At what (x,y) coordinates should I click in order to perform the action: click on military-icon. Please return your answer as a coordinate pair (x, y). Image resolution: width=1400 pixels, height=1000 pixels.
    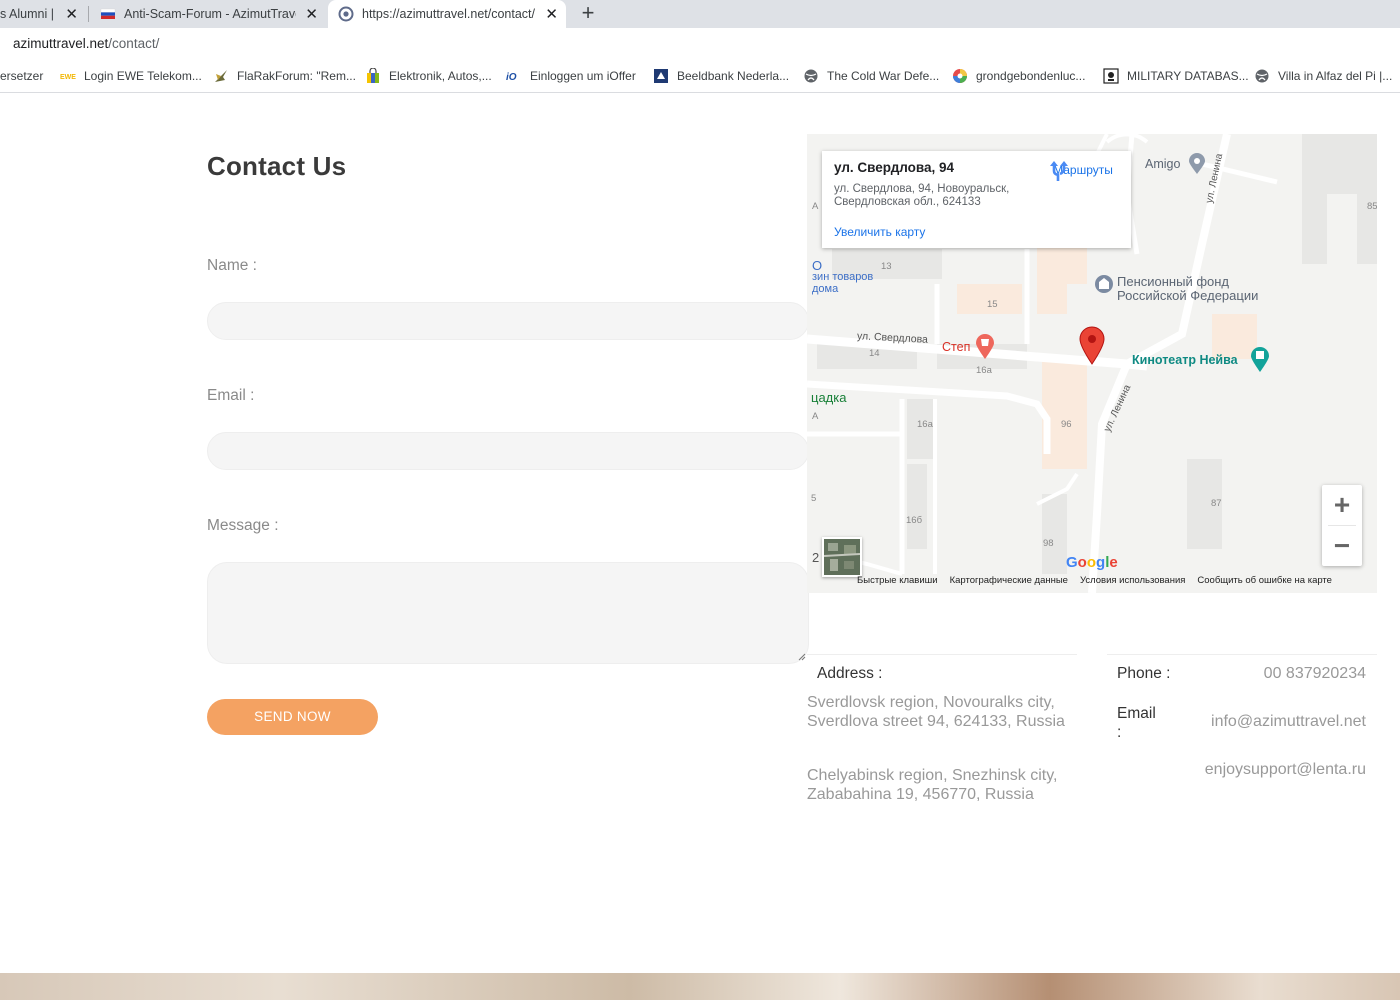
    Looking at the image, I should click on (1111, 76).